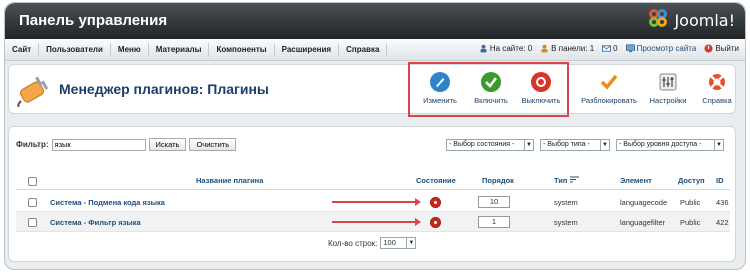 This screenshot has width=750, height=273. Describe the element at coordinates (167, 144) in the screenshot. I see `search-button: Искать` at that location.